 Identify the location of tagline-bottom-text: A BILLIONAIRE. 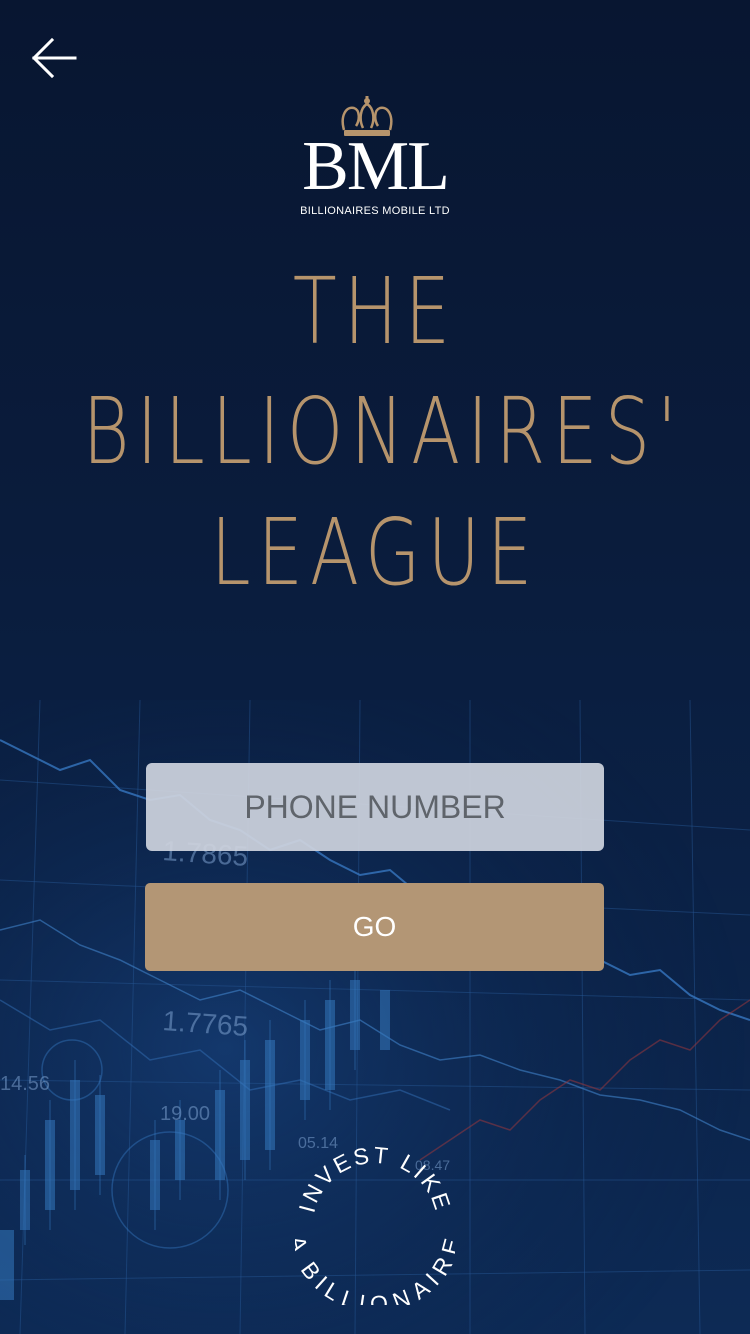
(375, 1269).